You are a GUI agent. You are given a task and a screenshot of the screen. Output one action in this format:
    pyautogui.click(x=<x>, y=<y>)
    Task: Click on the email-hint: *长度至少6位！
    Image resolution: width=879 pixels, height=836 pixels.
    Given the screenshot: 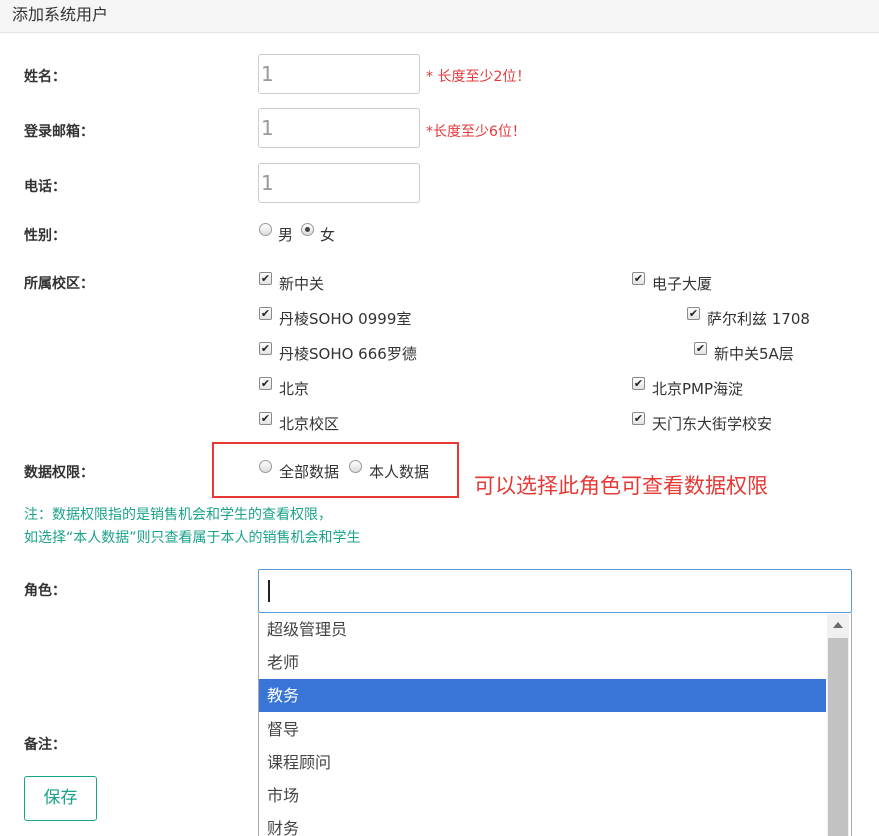 What is the action you would take?
    pyautogui.click(x=476, y=132)
    